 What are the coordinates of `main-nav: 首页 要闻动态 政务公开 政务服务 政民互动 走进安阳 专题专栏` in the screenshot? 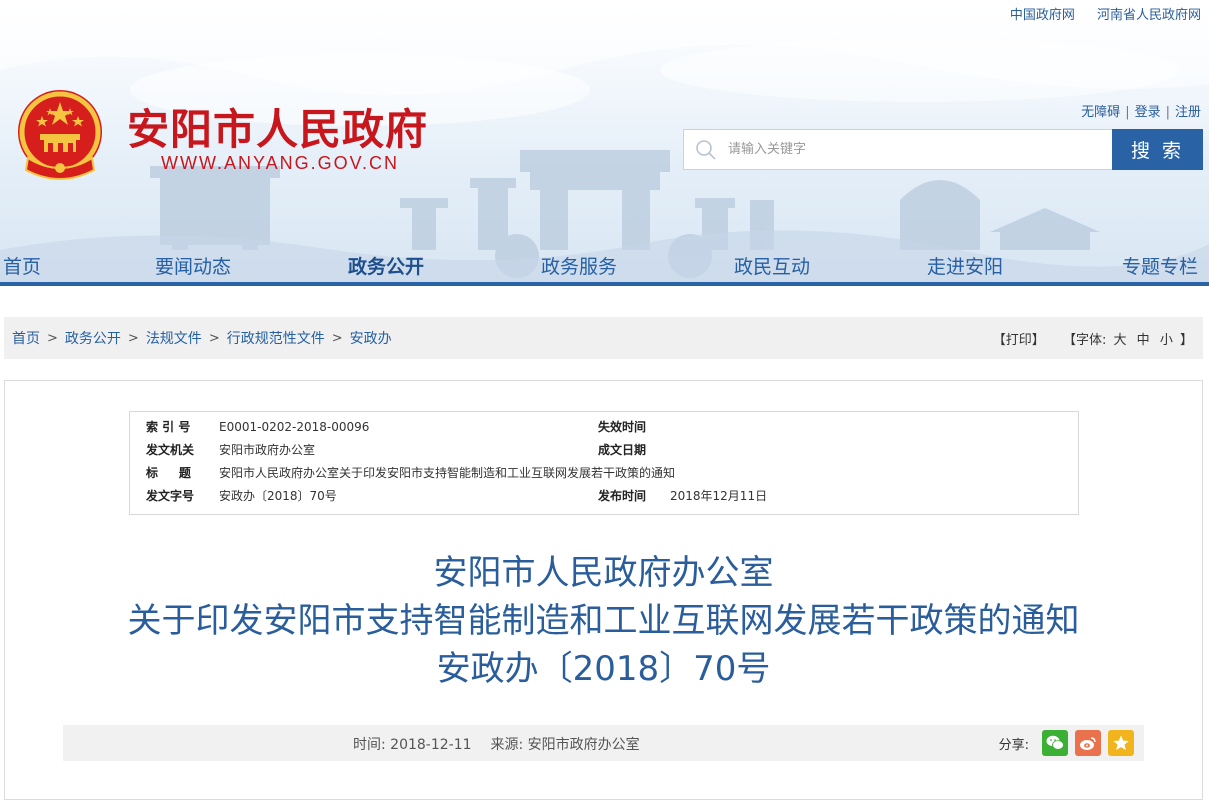 It's located at (604, 265).